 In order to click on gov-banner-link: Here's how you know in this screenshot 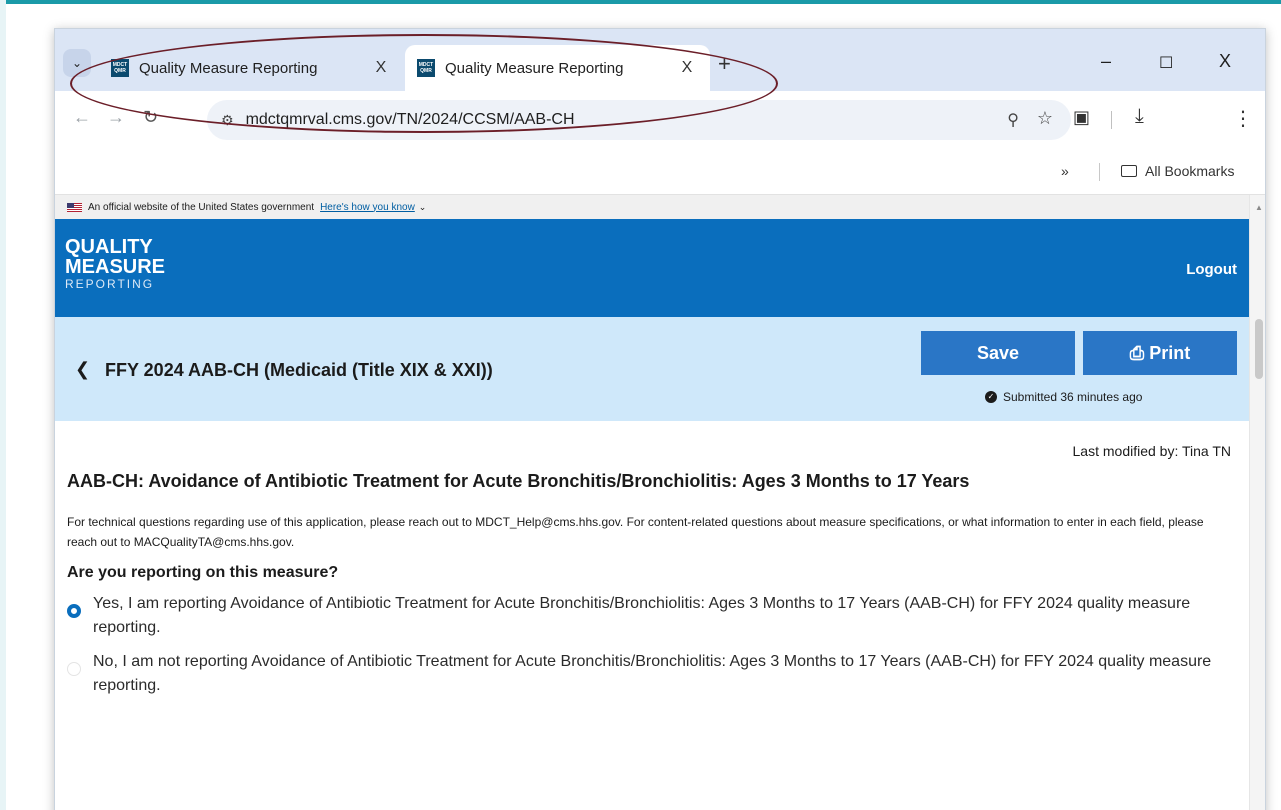, I will do `click(367, 207)`.